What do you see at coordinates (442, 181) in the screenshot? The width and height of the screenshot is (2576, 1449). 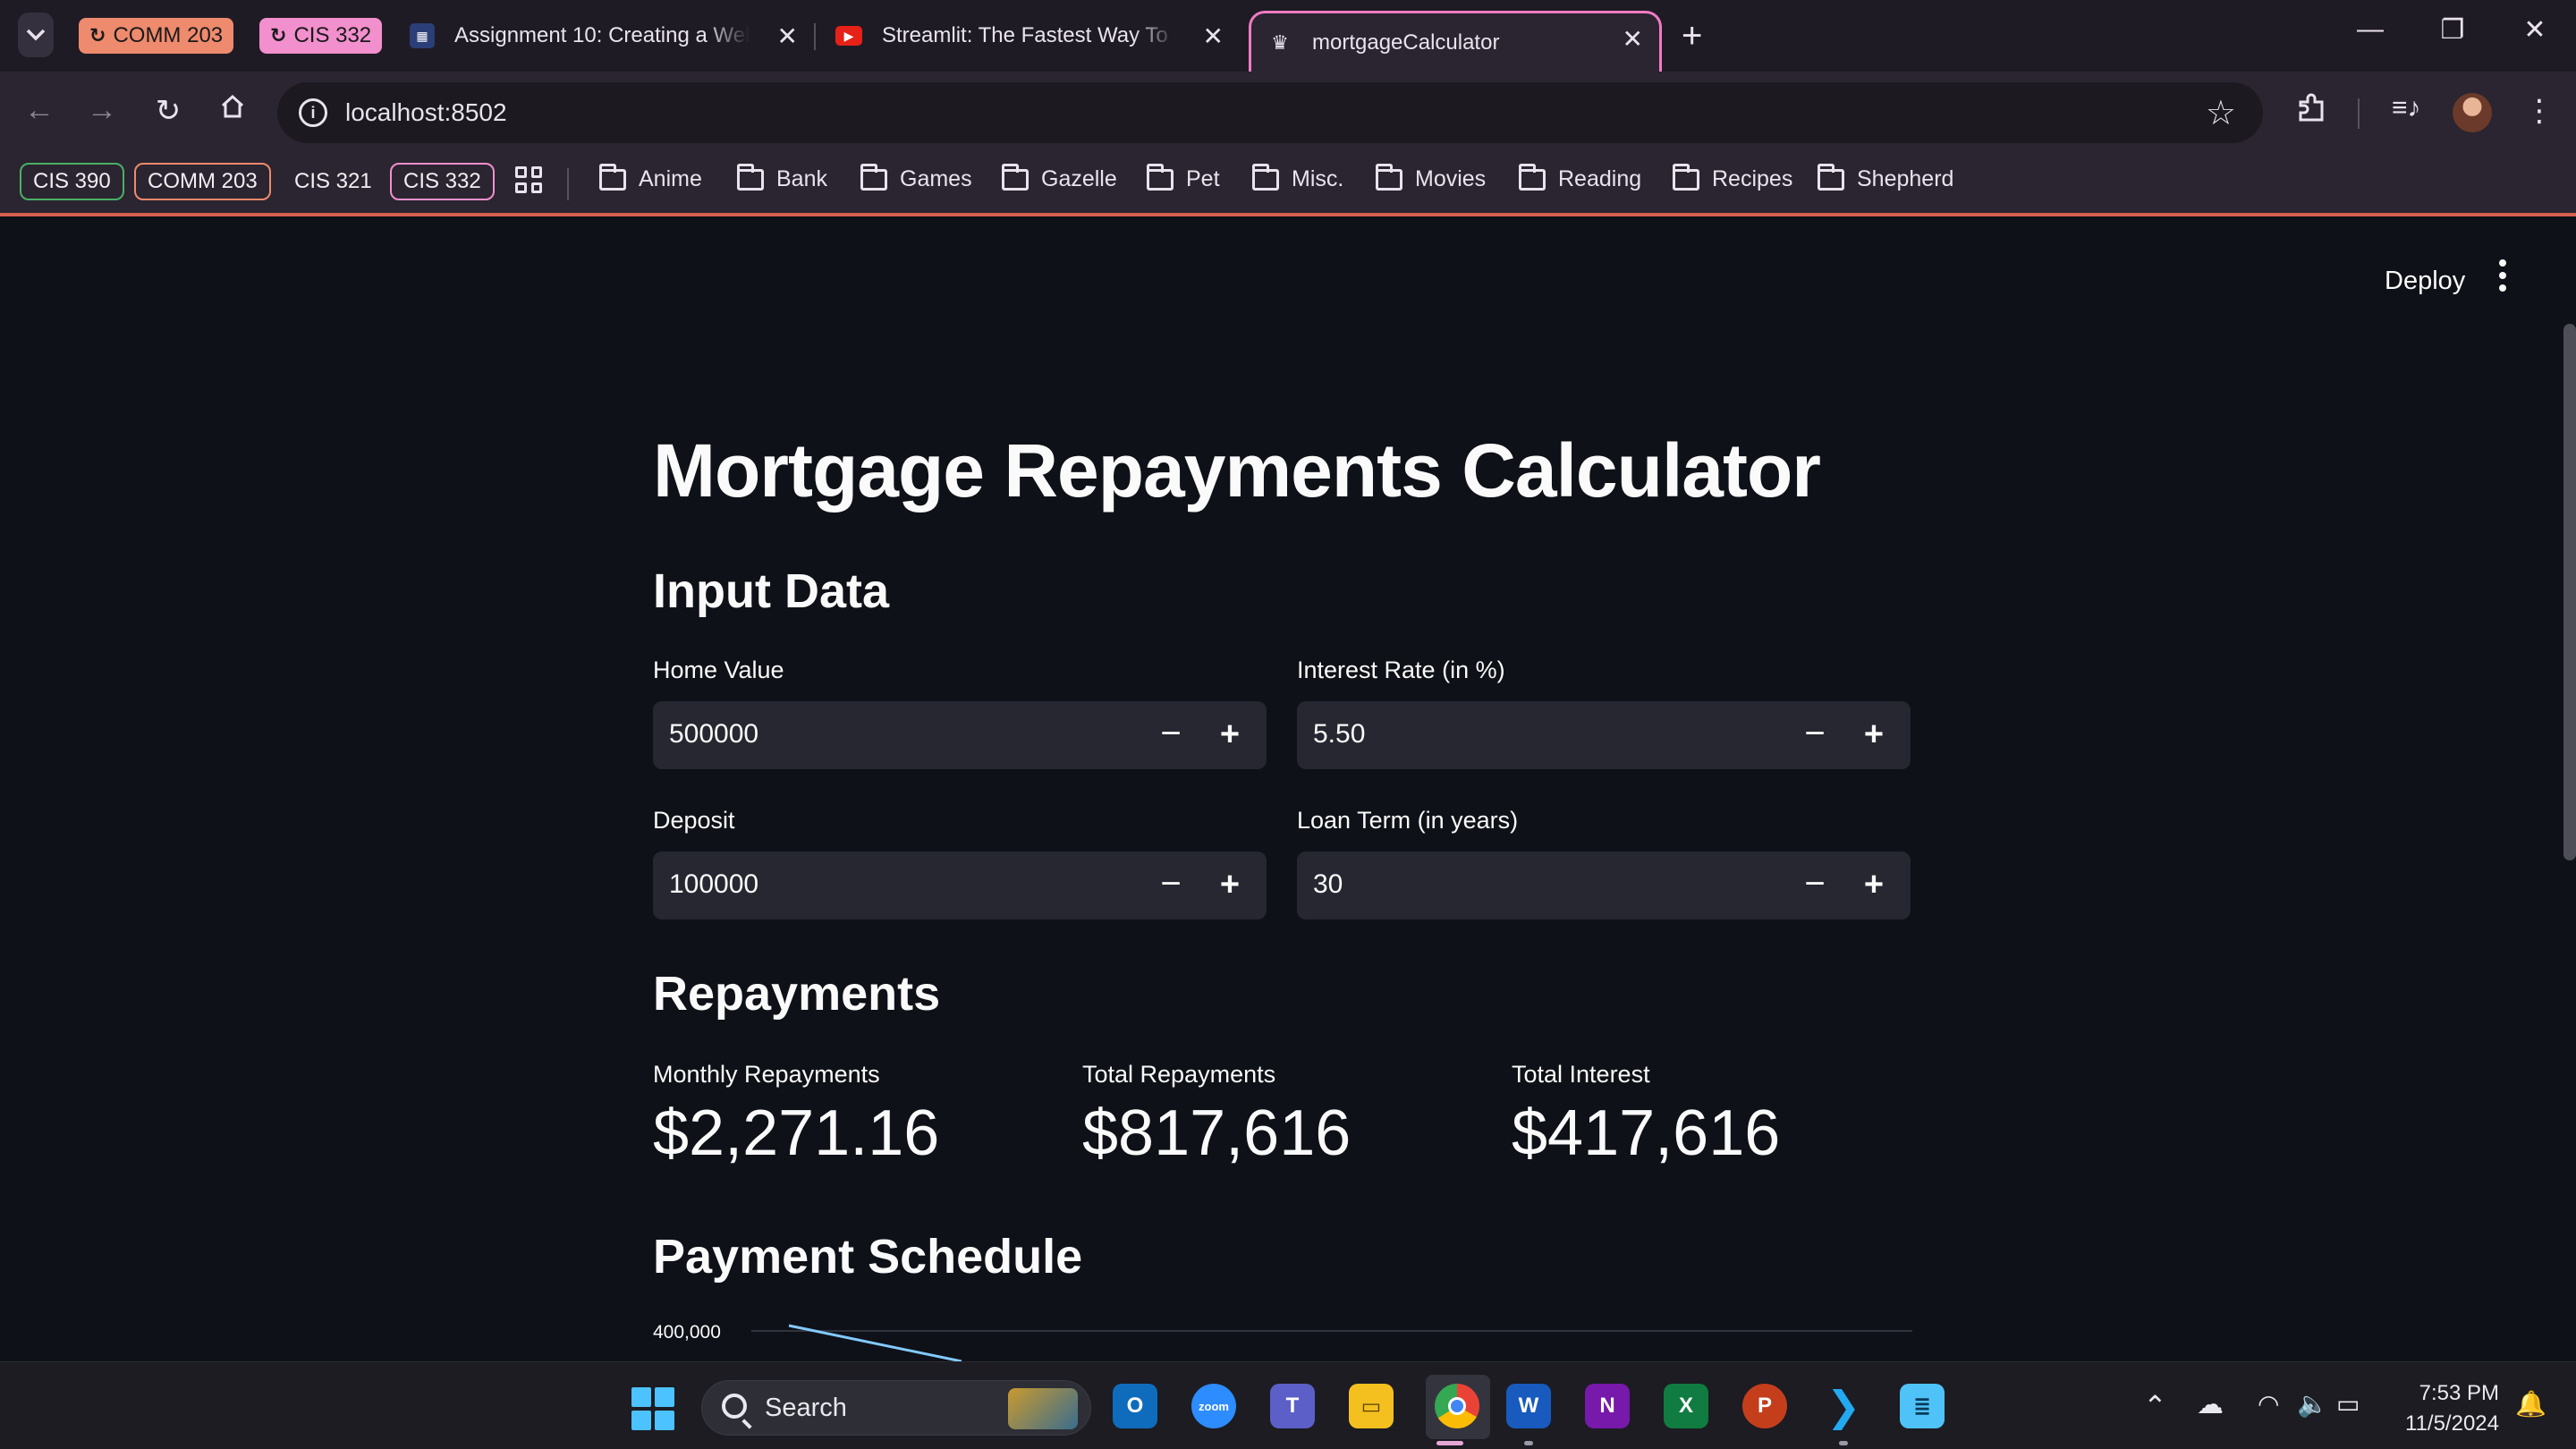 I see `bookmark-group-cis332: CIS 332` at bounding box center [442, 181].